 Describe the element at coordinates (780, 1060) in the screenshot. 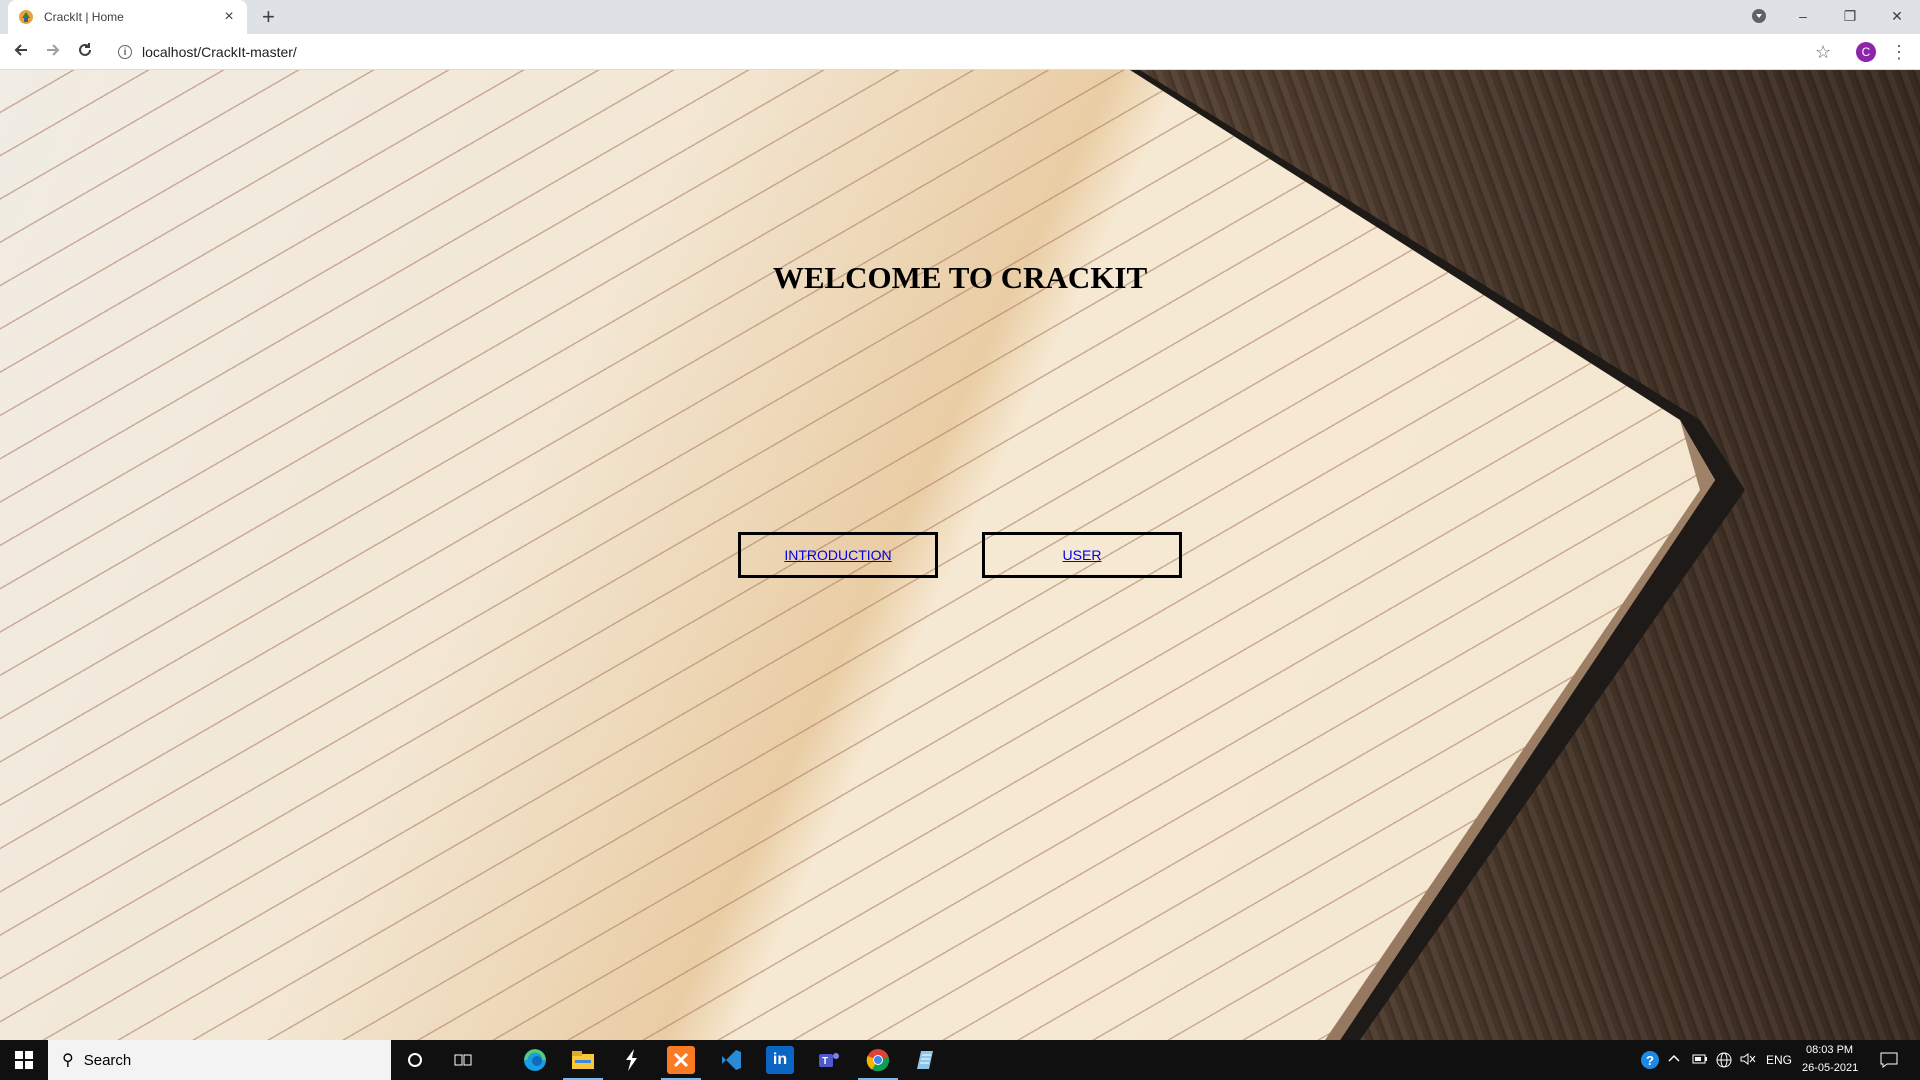

I see `linkedin-icon: in` at that location.